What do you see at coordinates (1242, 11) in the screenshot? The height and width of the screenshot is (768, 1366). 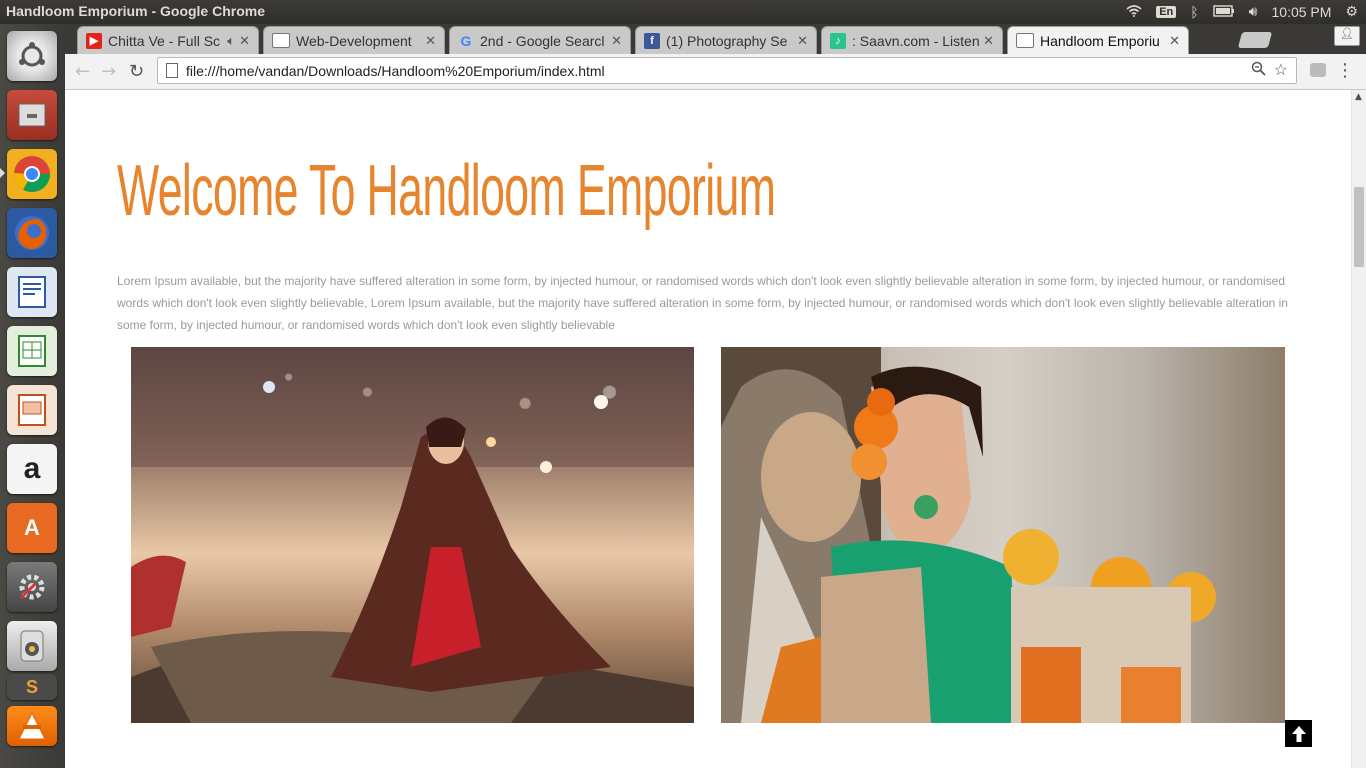 I see `system-tray: En ᛒ 🔊︎ 10:05 PM ⚙` at bounding box center [1242, 11].